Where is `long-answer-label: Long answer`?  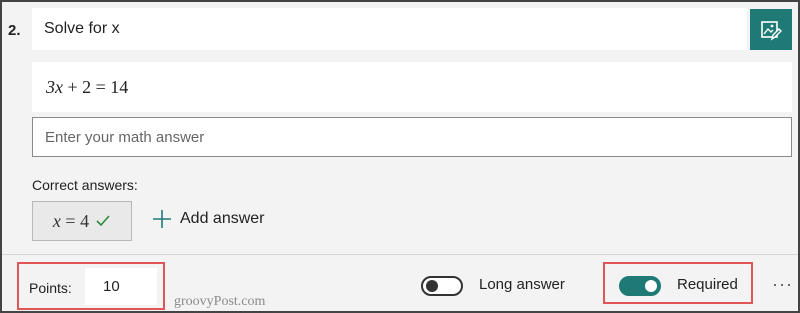 long-answer-label: Long answer is located at coordinates (522, 284).